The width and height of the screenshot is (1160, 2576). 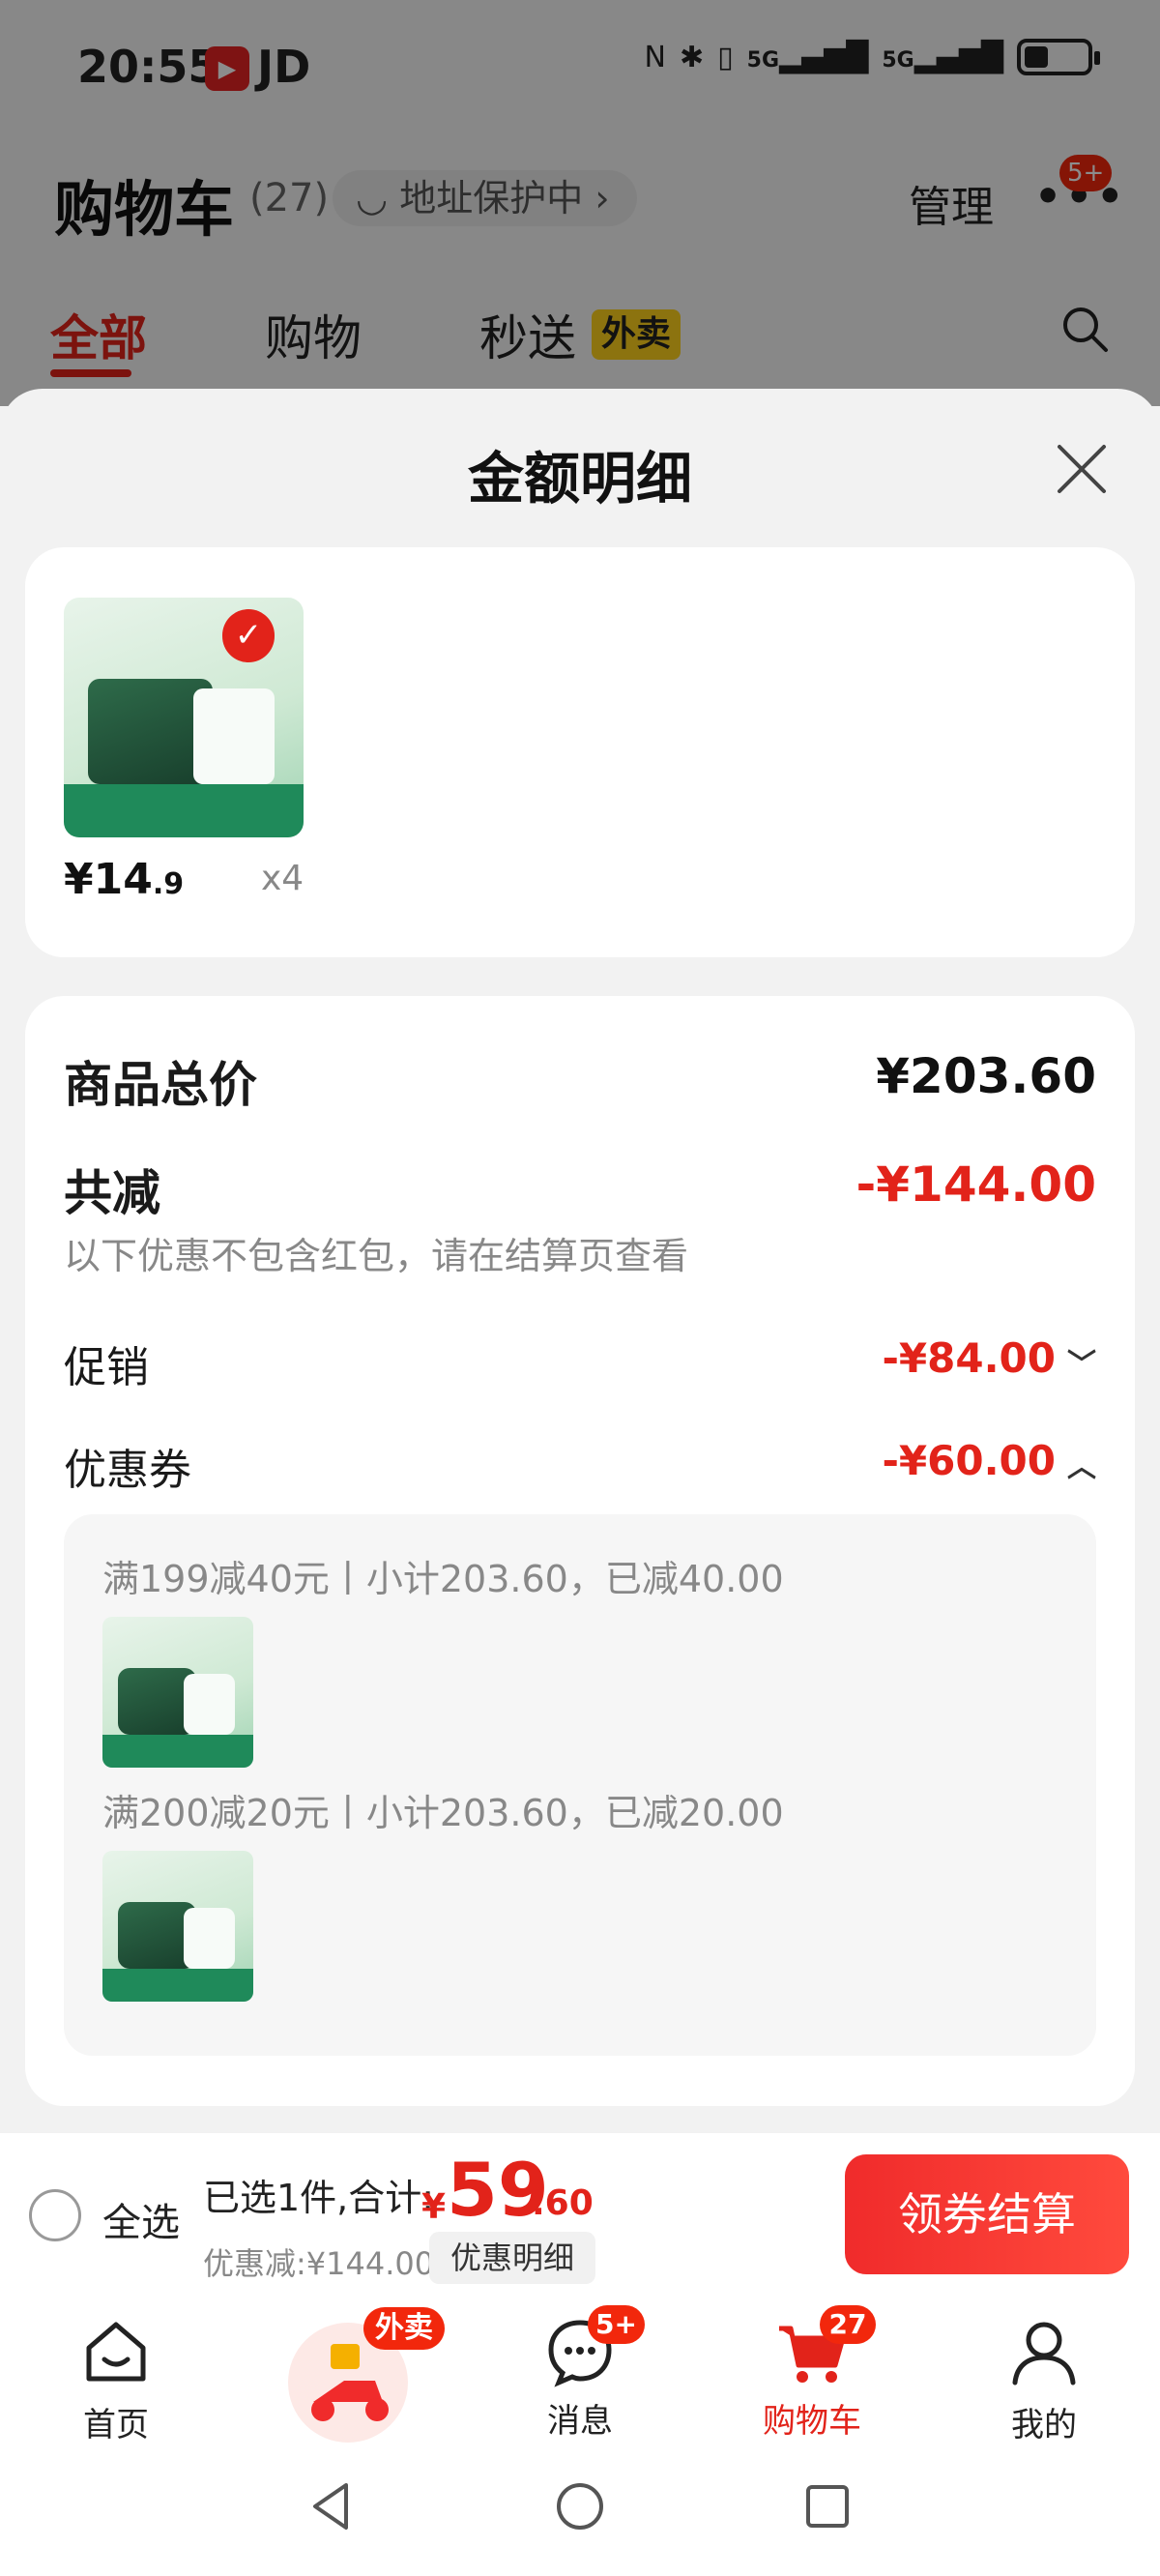 I want to click on select-all-checkbox, so click(x=55, y=2215).